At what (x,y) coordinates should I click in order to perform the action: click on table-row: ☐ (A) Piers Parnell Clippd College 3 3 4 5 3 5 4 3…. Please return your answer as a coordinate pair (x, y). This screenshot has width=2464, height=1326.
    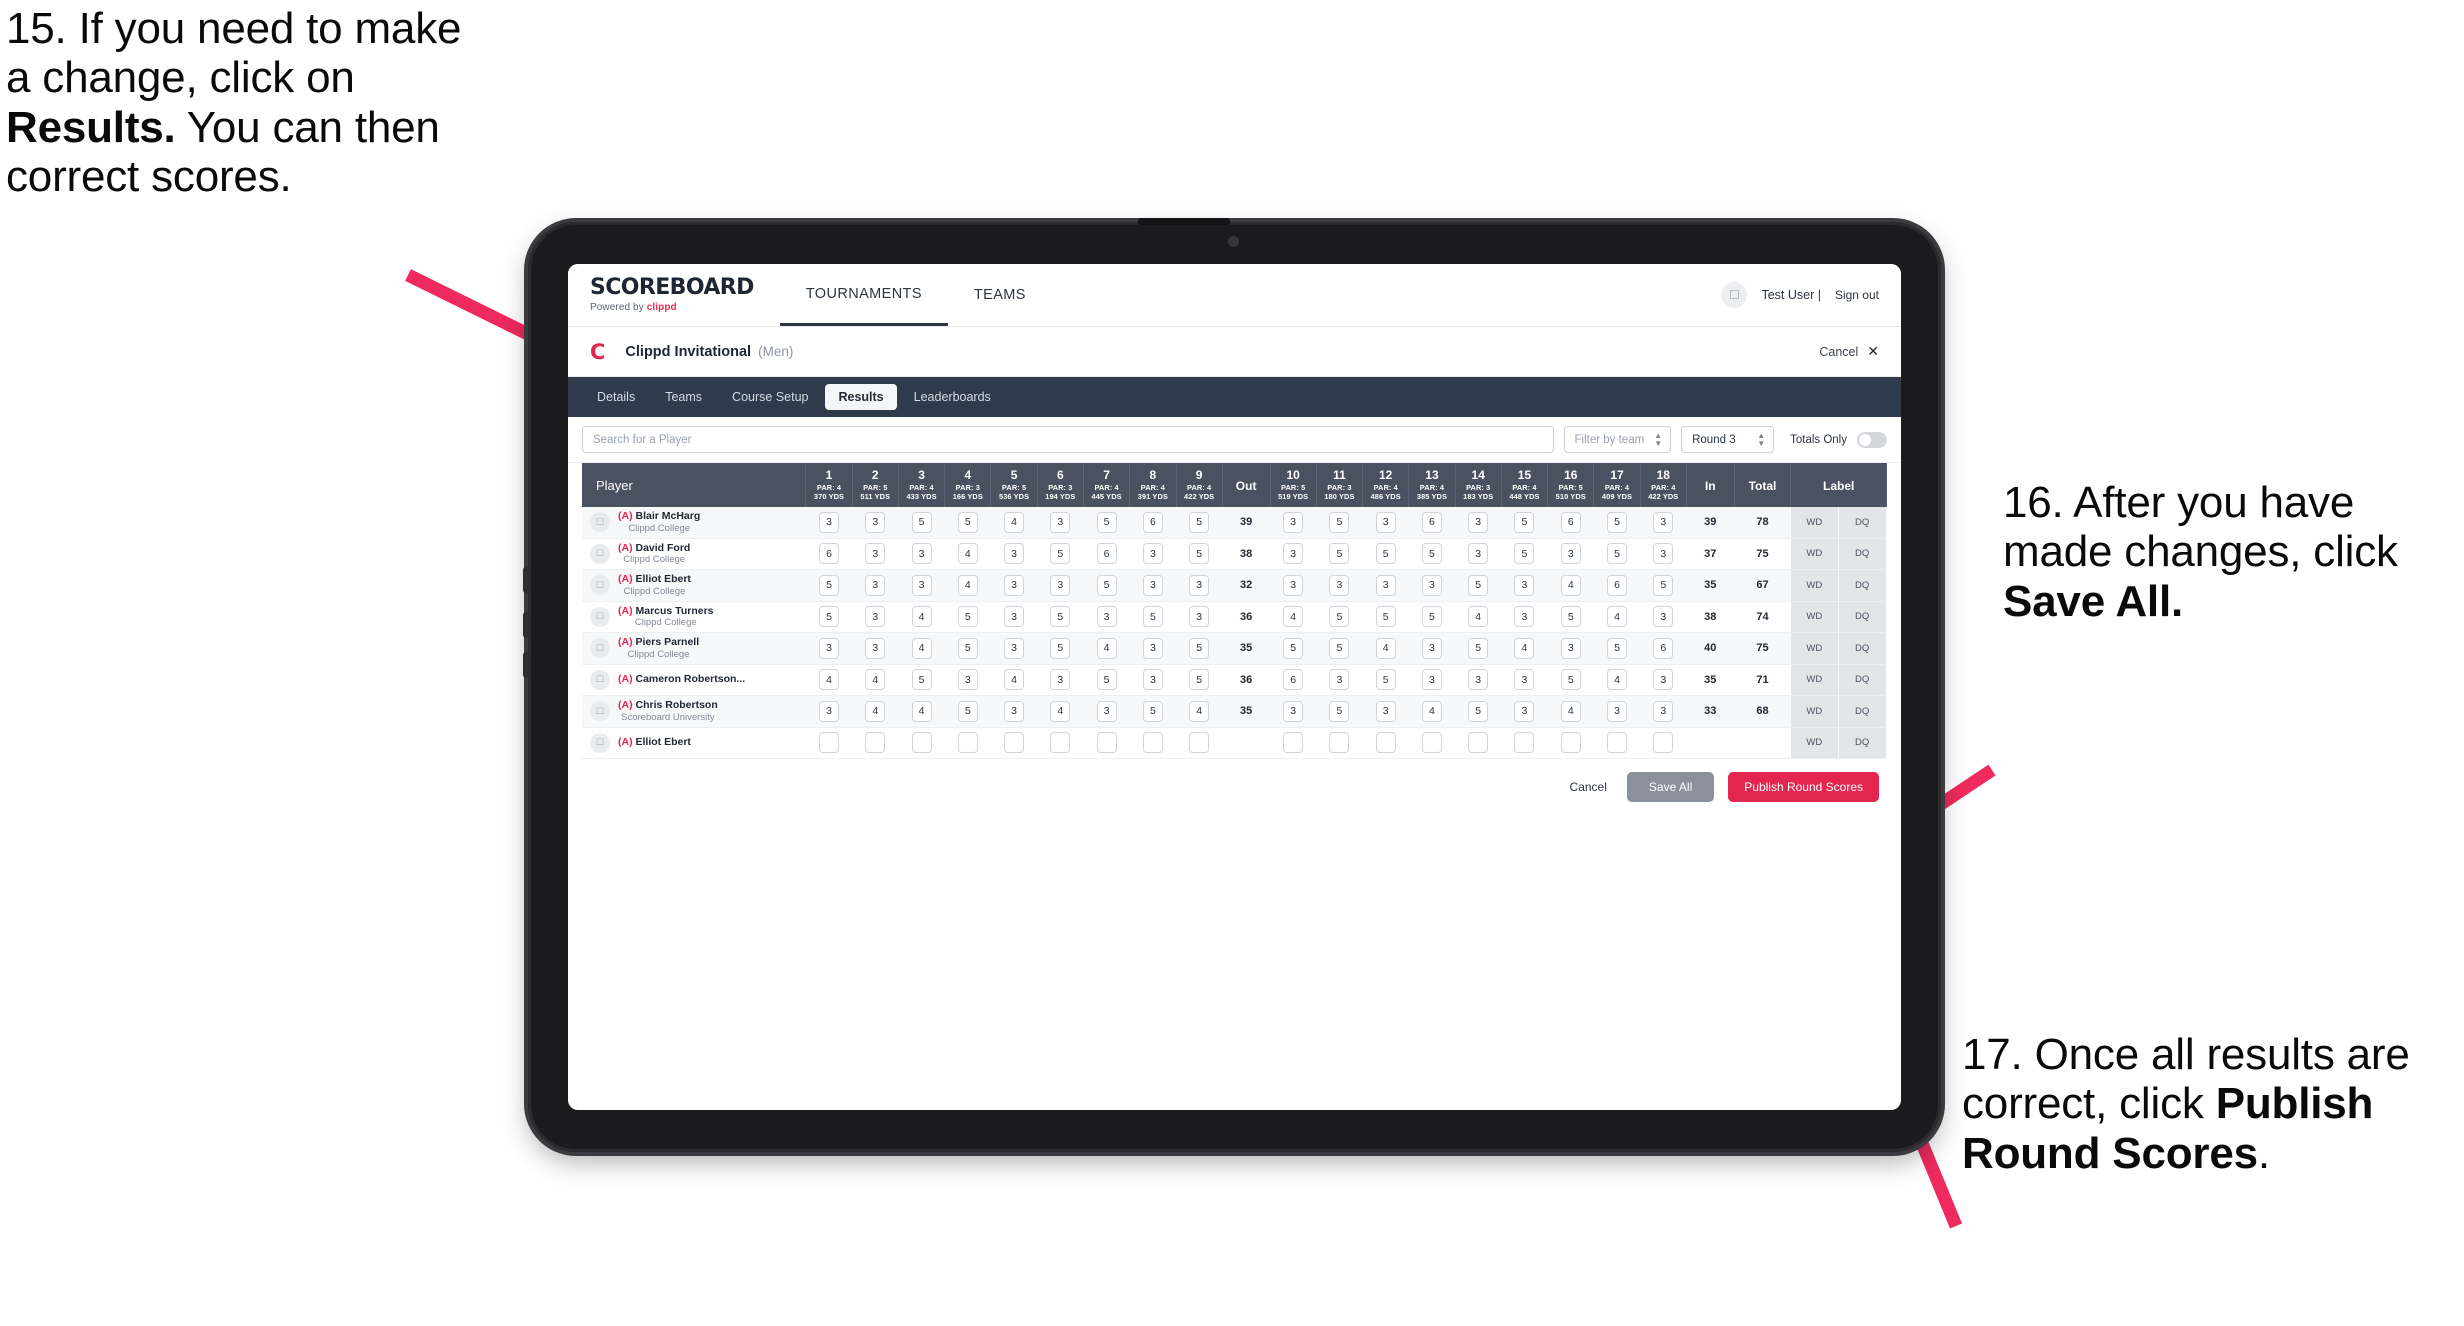
    Looking at the image, I should click on (1234, 648).